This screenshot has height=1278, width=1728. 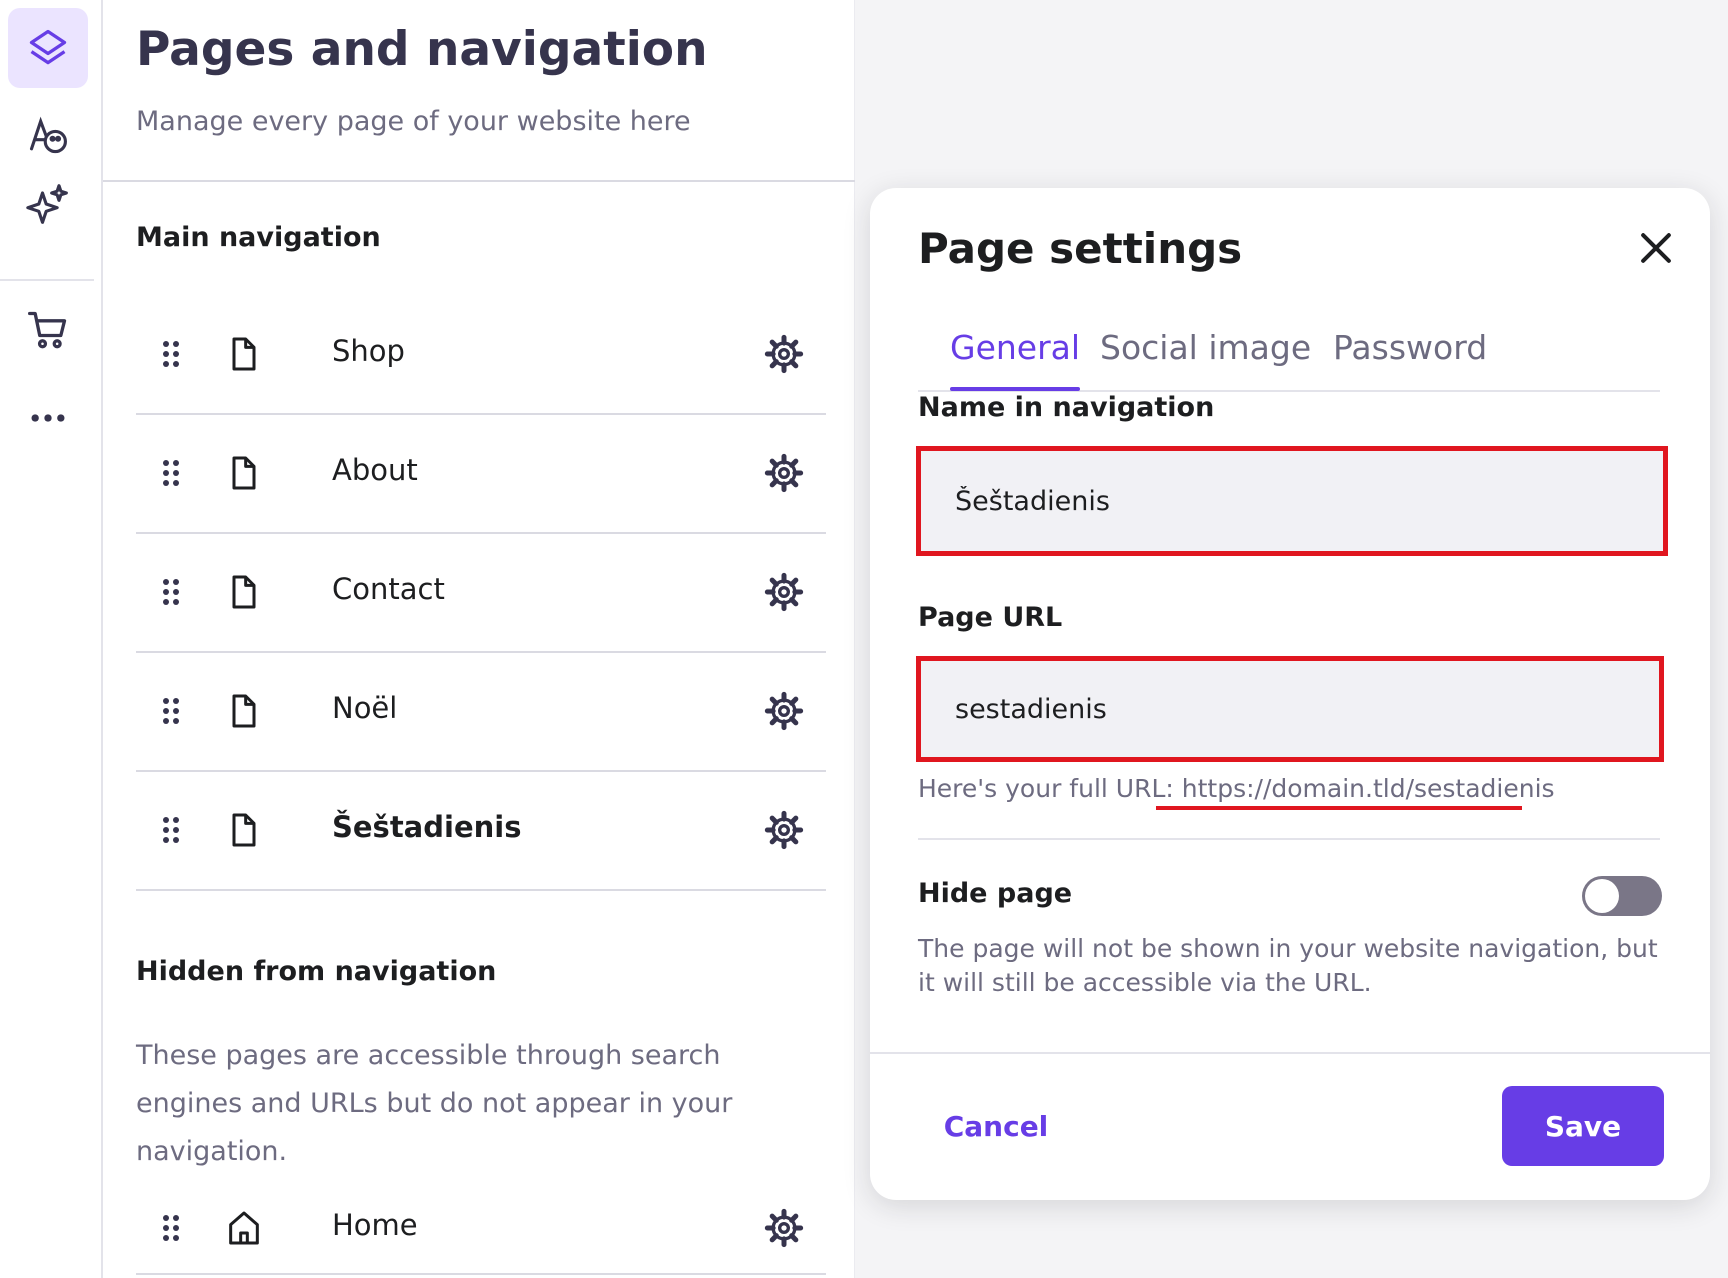 I want to click on nav-item-about: About, so click(x=481, y=474).